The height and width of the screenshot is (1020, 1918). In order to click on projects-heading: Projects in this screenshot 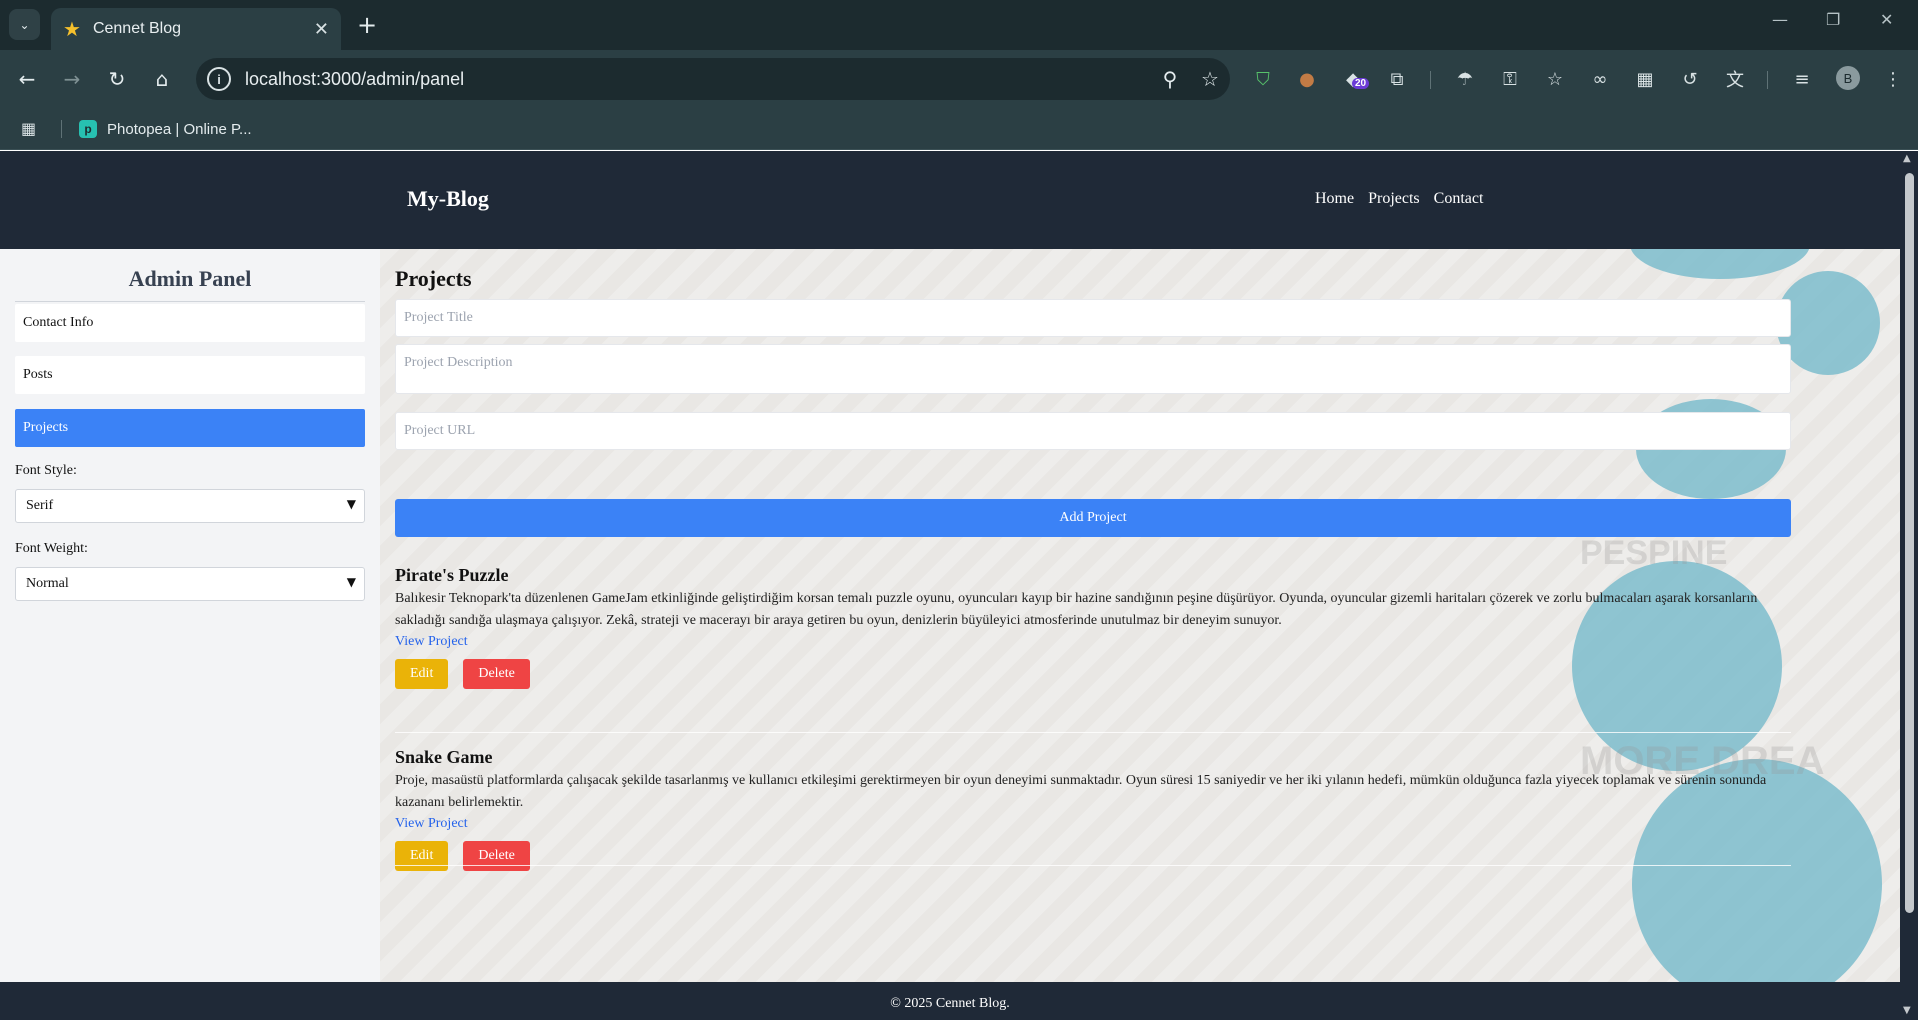, I will do `click(433, 278)`.